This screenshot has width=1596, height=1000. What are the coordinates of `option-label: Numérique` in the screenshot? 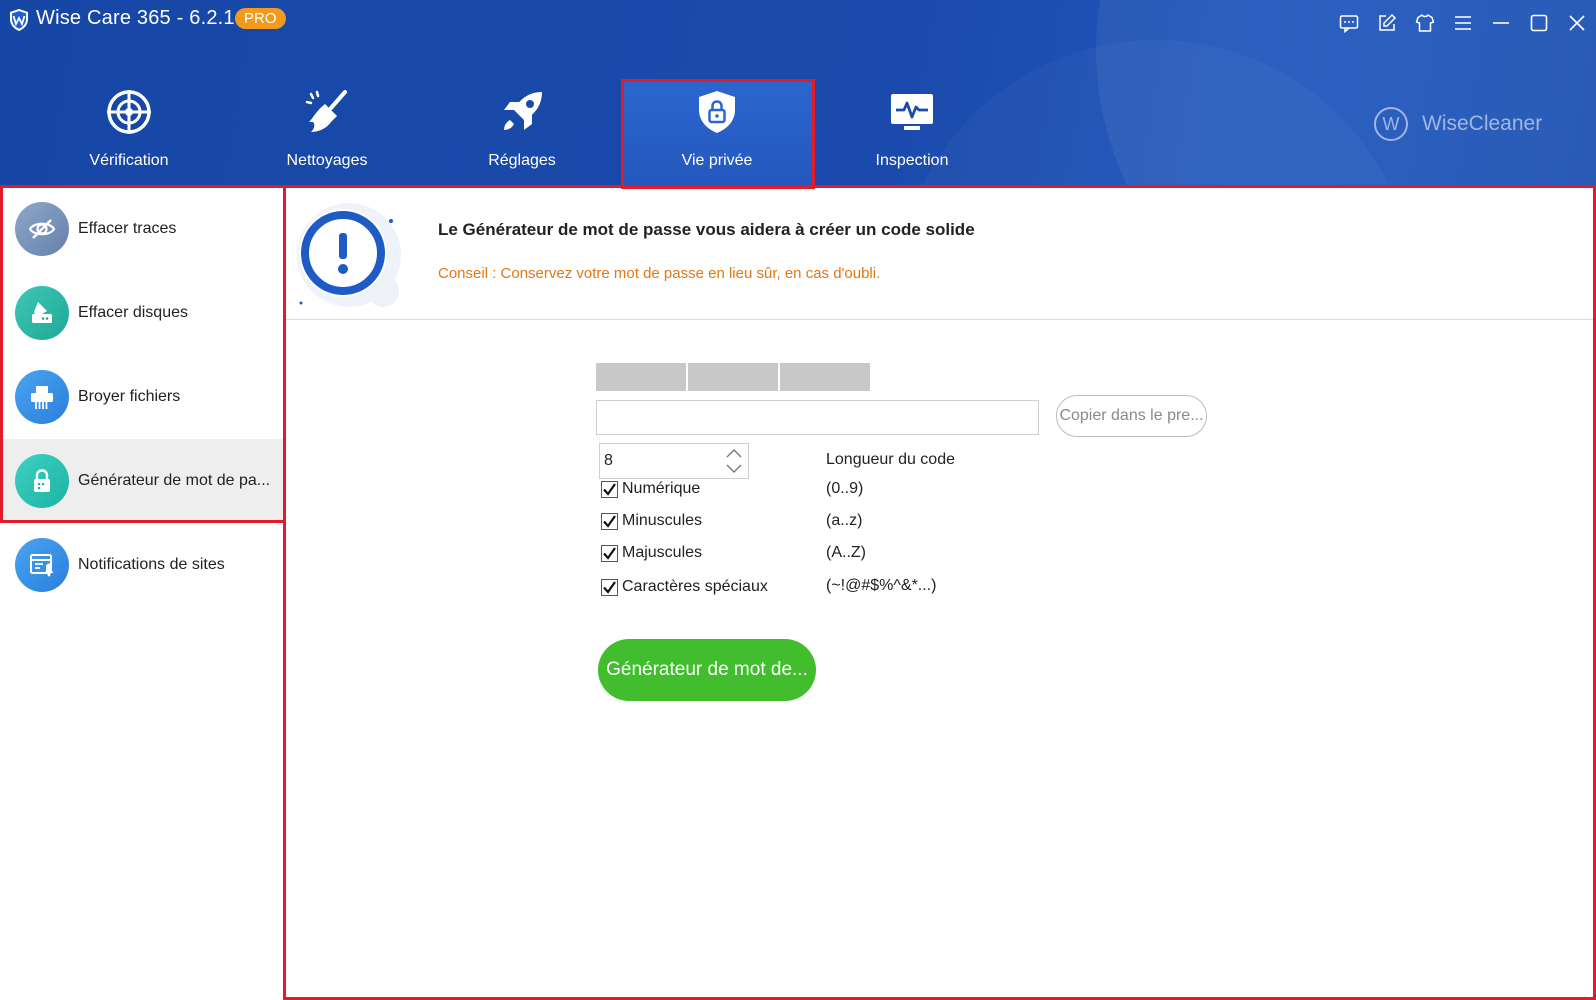 It's located at (661, 488).